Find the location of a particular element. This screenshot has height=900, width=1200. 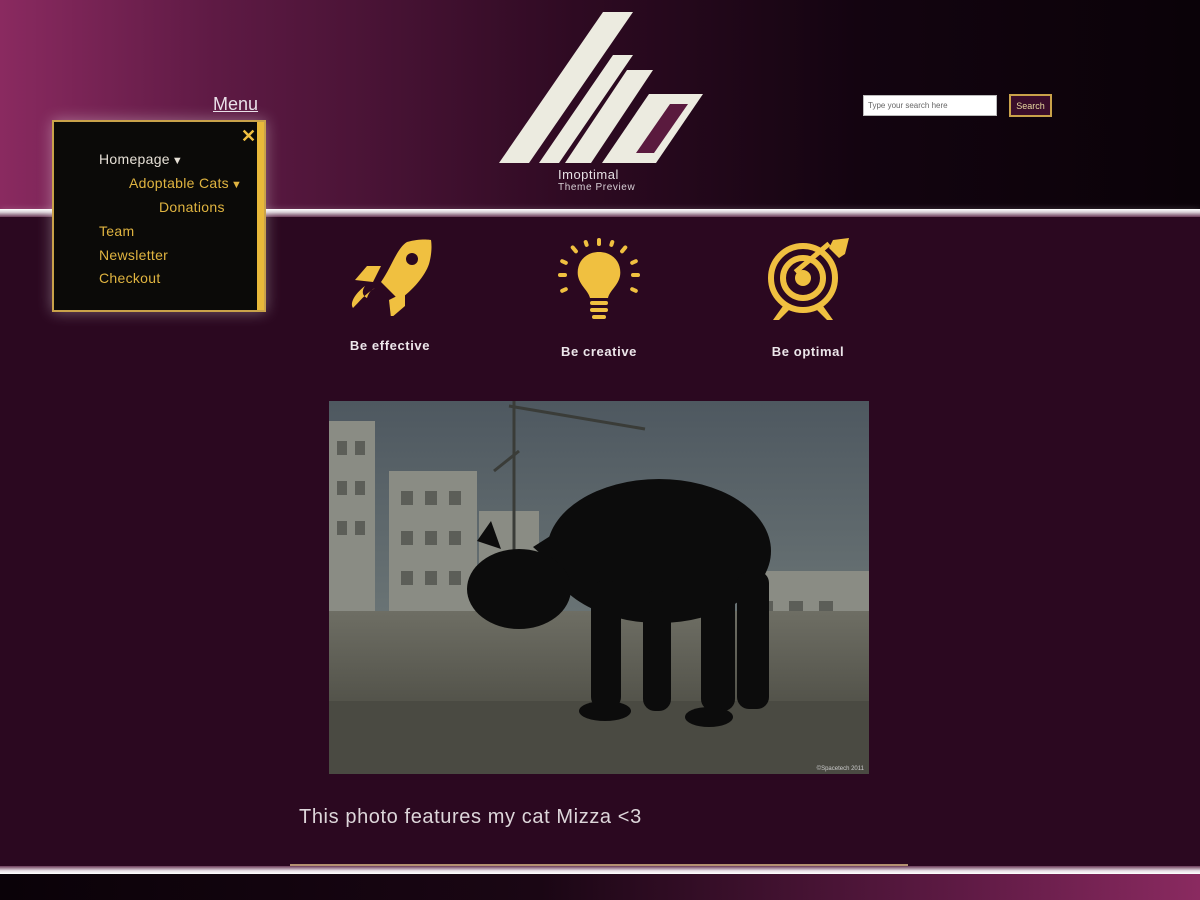

site-title: Imoptimal is located at coordinates (588, 174).